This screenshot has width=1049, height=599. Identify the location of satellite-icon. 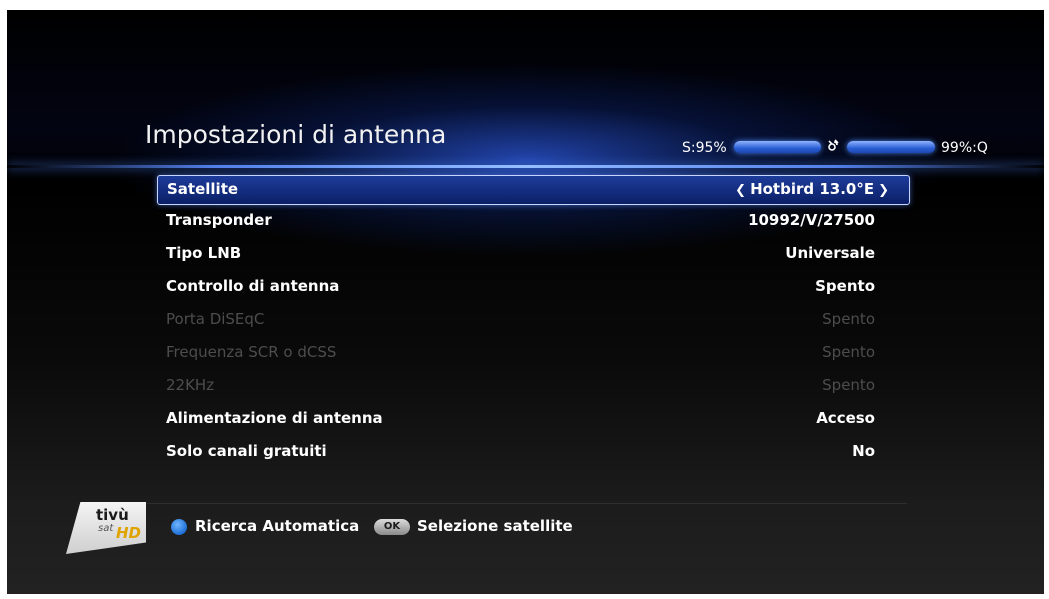
(833, 148).